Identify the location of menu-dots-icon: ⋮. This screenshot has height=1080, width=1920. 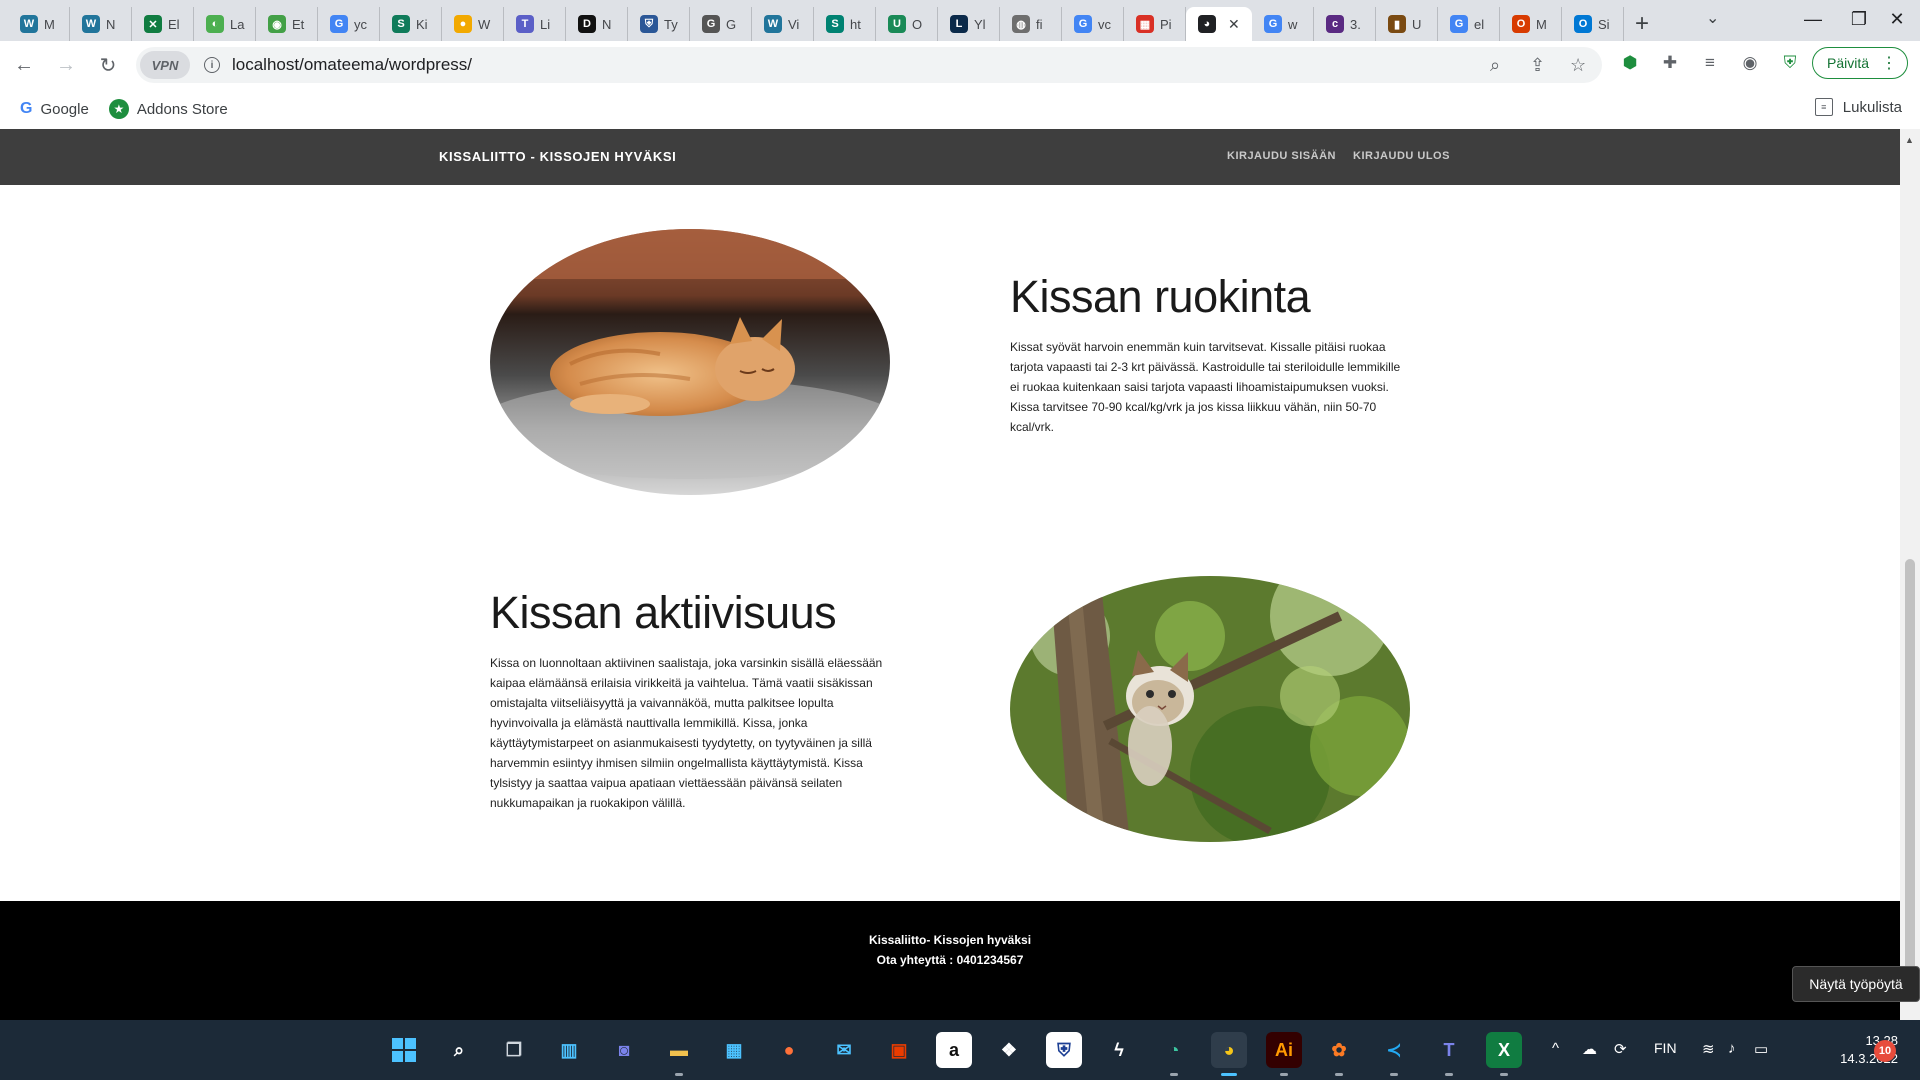
(1889, 63).